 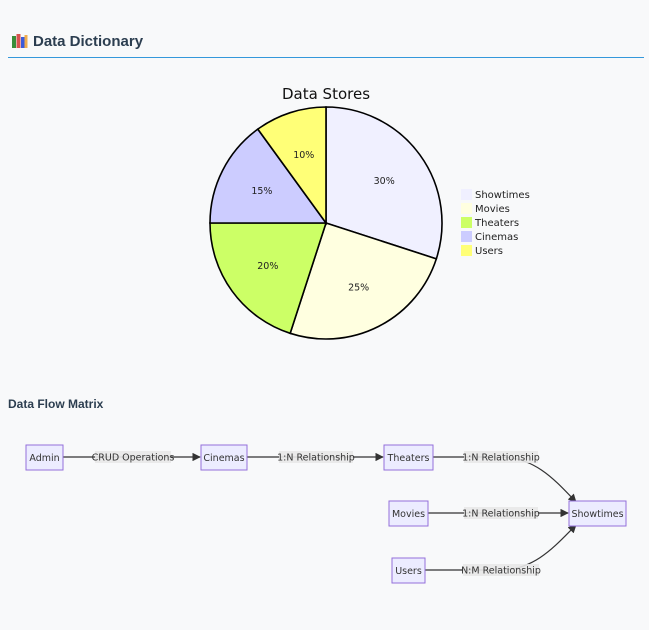 I want to click on edge-label-users-showtimes: N:M Relationship, so click(x=501, y=570).